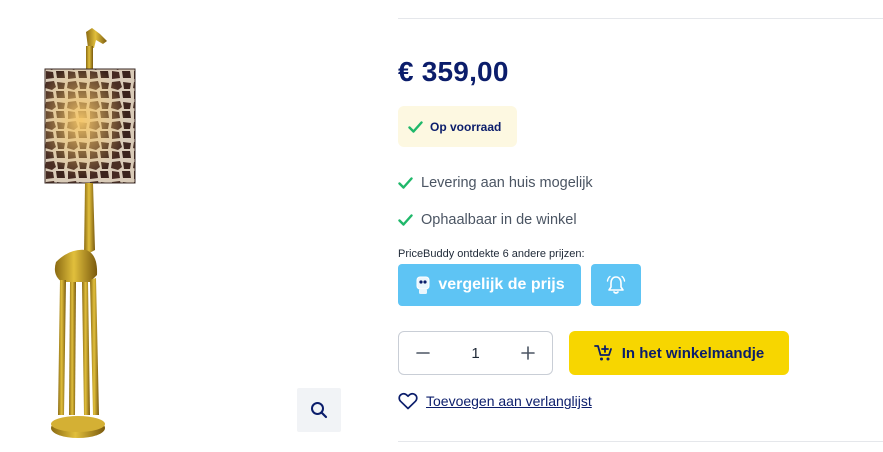 The height and width of the screenshot is (452, 883). I want to click on compare-price-button: vergelijk de prijs, so click(489, 285).